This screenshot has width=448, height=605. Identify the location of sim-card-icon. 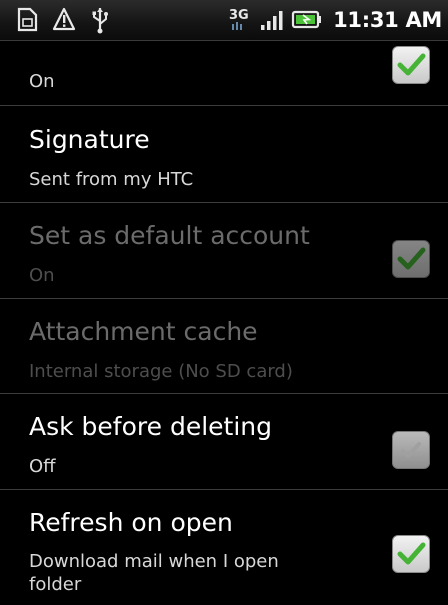
(27, 20).